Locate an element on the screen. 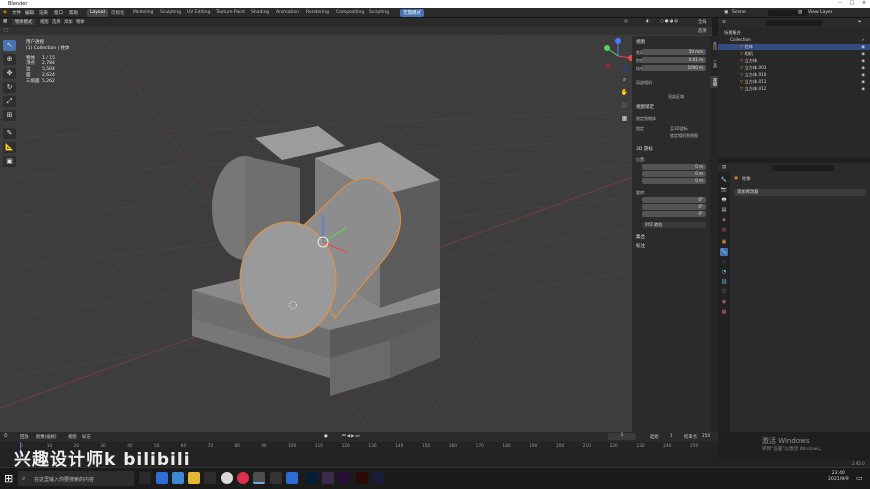 This screenshot has height=489, width=870. tab-item: 条目 is located at coordinates (714, 46).